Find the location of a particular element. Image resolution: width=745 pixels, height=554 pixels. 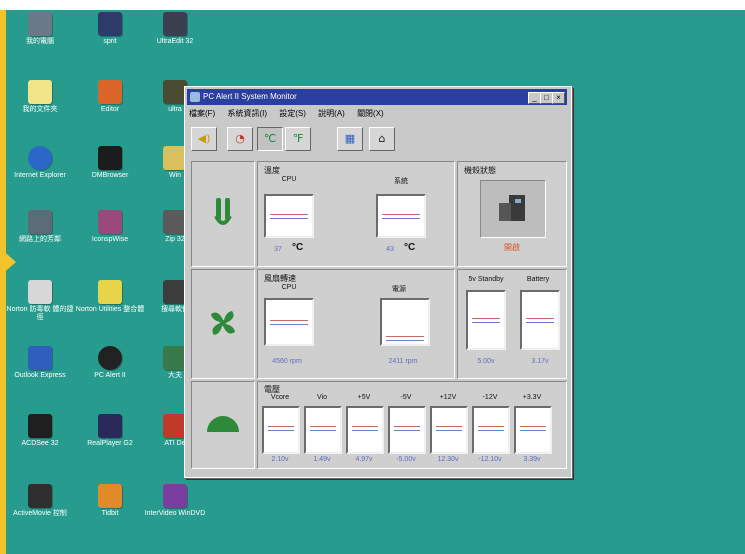

menu-file: 檔案(F) is located at coordinates (202, 113).